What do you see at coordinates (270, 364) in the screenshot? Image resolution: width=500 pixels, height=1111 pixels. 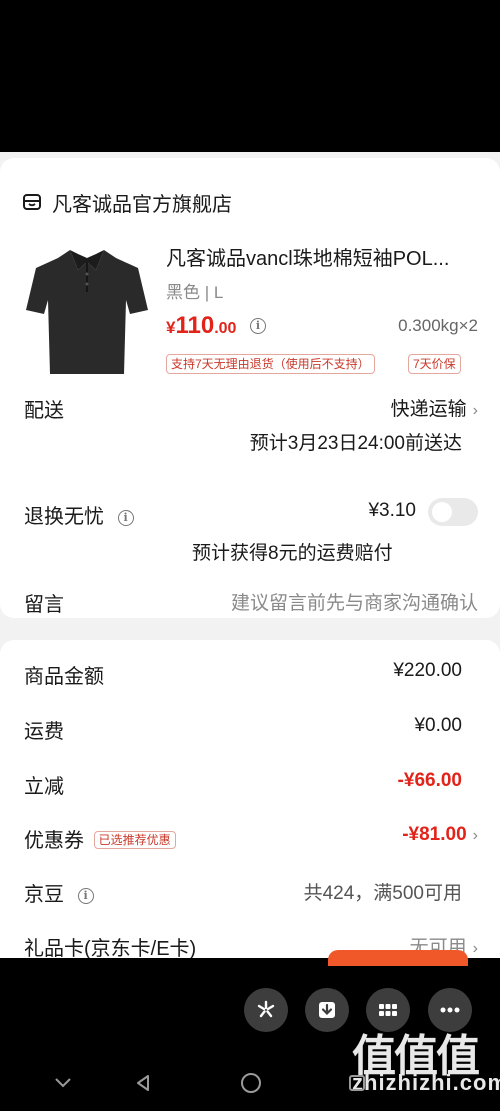 I see `return-policy-tag: 支持7天无理由退货（使用后不支持）` at bounding box center [270, 364].